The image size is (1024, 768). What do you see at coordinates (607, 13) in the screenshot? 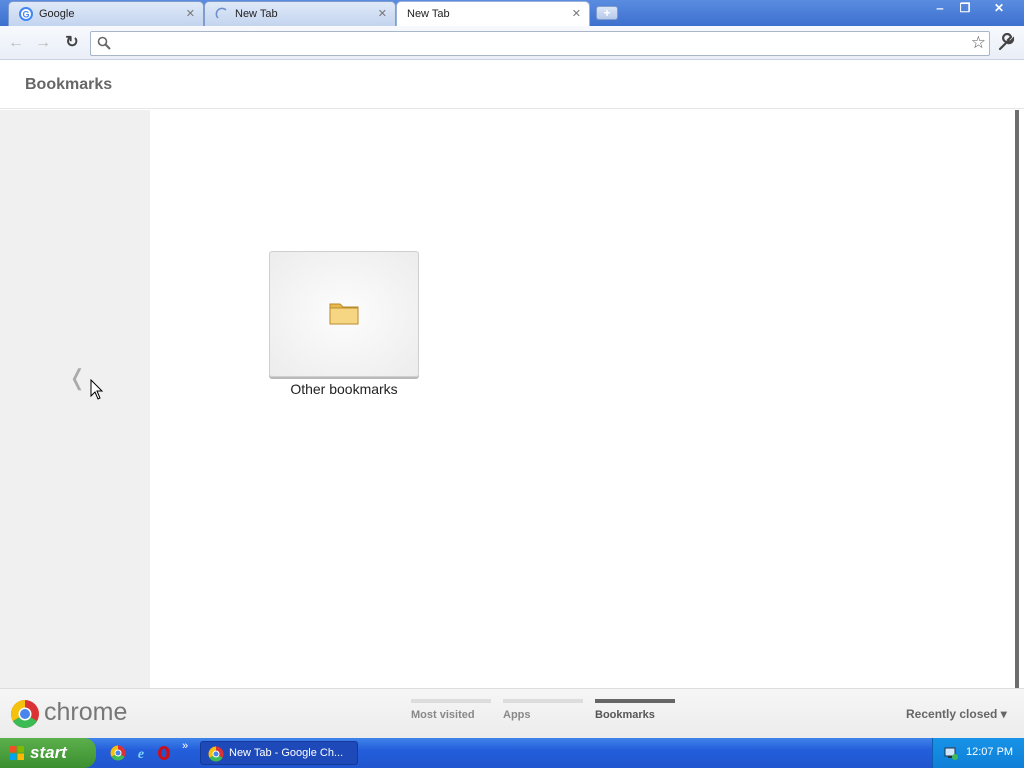
I see `new-tab-button: +` at bounding box center [607, 13].